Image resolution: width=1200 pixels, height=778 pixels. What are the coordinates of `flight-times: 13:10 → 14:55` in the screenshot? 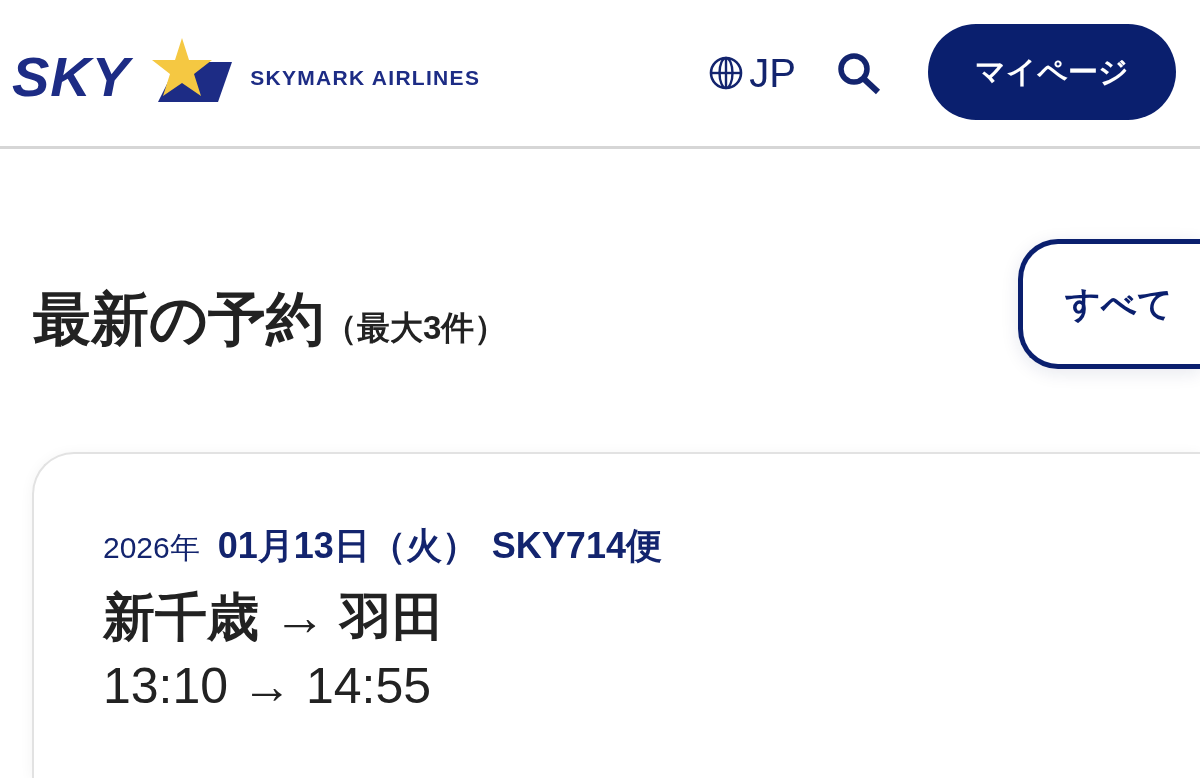 It's located at (268, 686).